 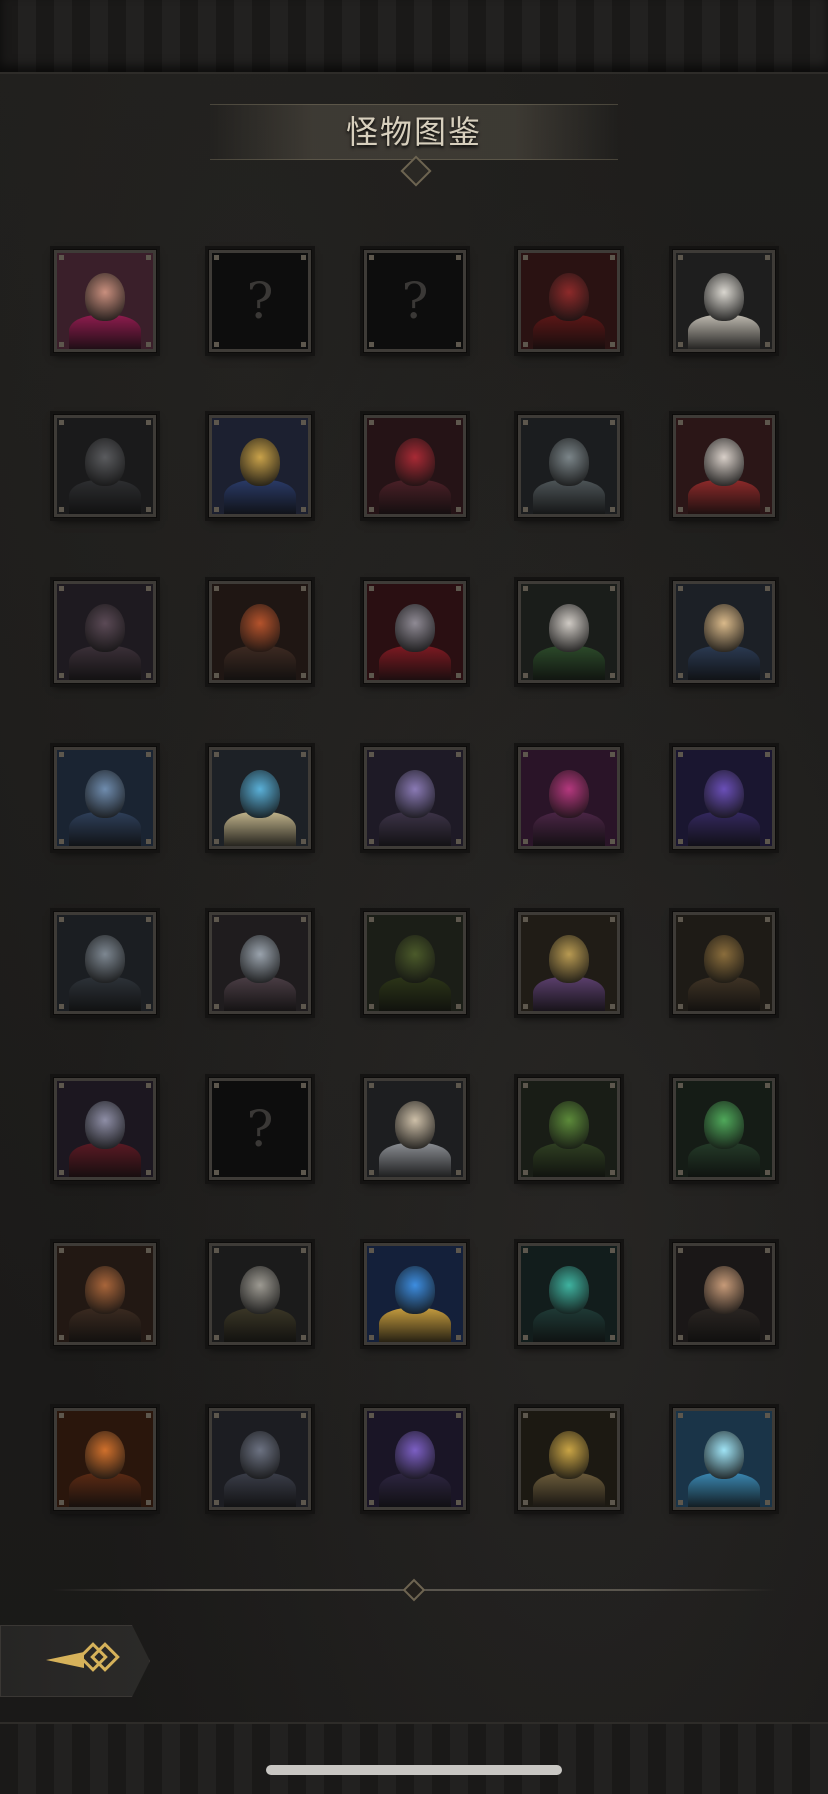 I want to click on blue-orb-shield-golem-icon, so click(x=260, y=798).